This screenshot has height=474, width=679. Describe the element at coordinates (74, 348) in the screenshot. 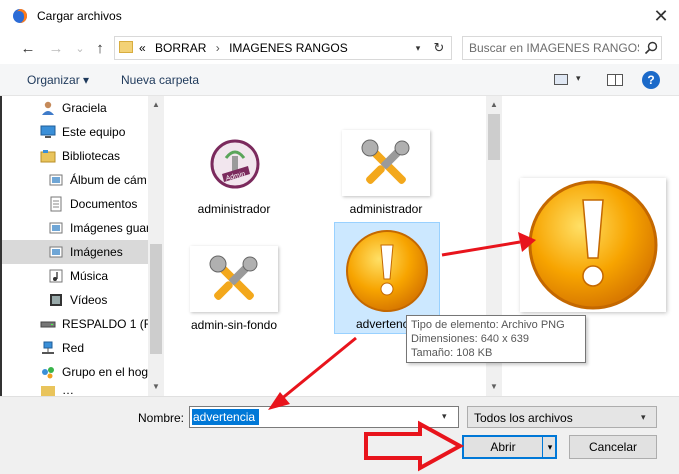

I see `sidebar-item-red: Red` at that location.